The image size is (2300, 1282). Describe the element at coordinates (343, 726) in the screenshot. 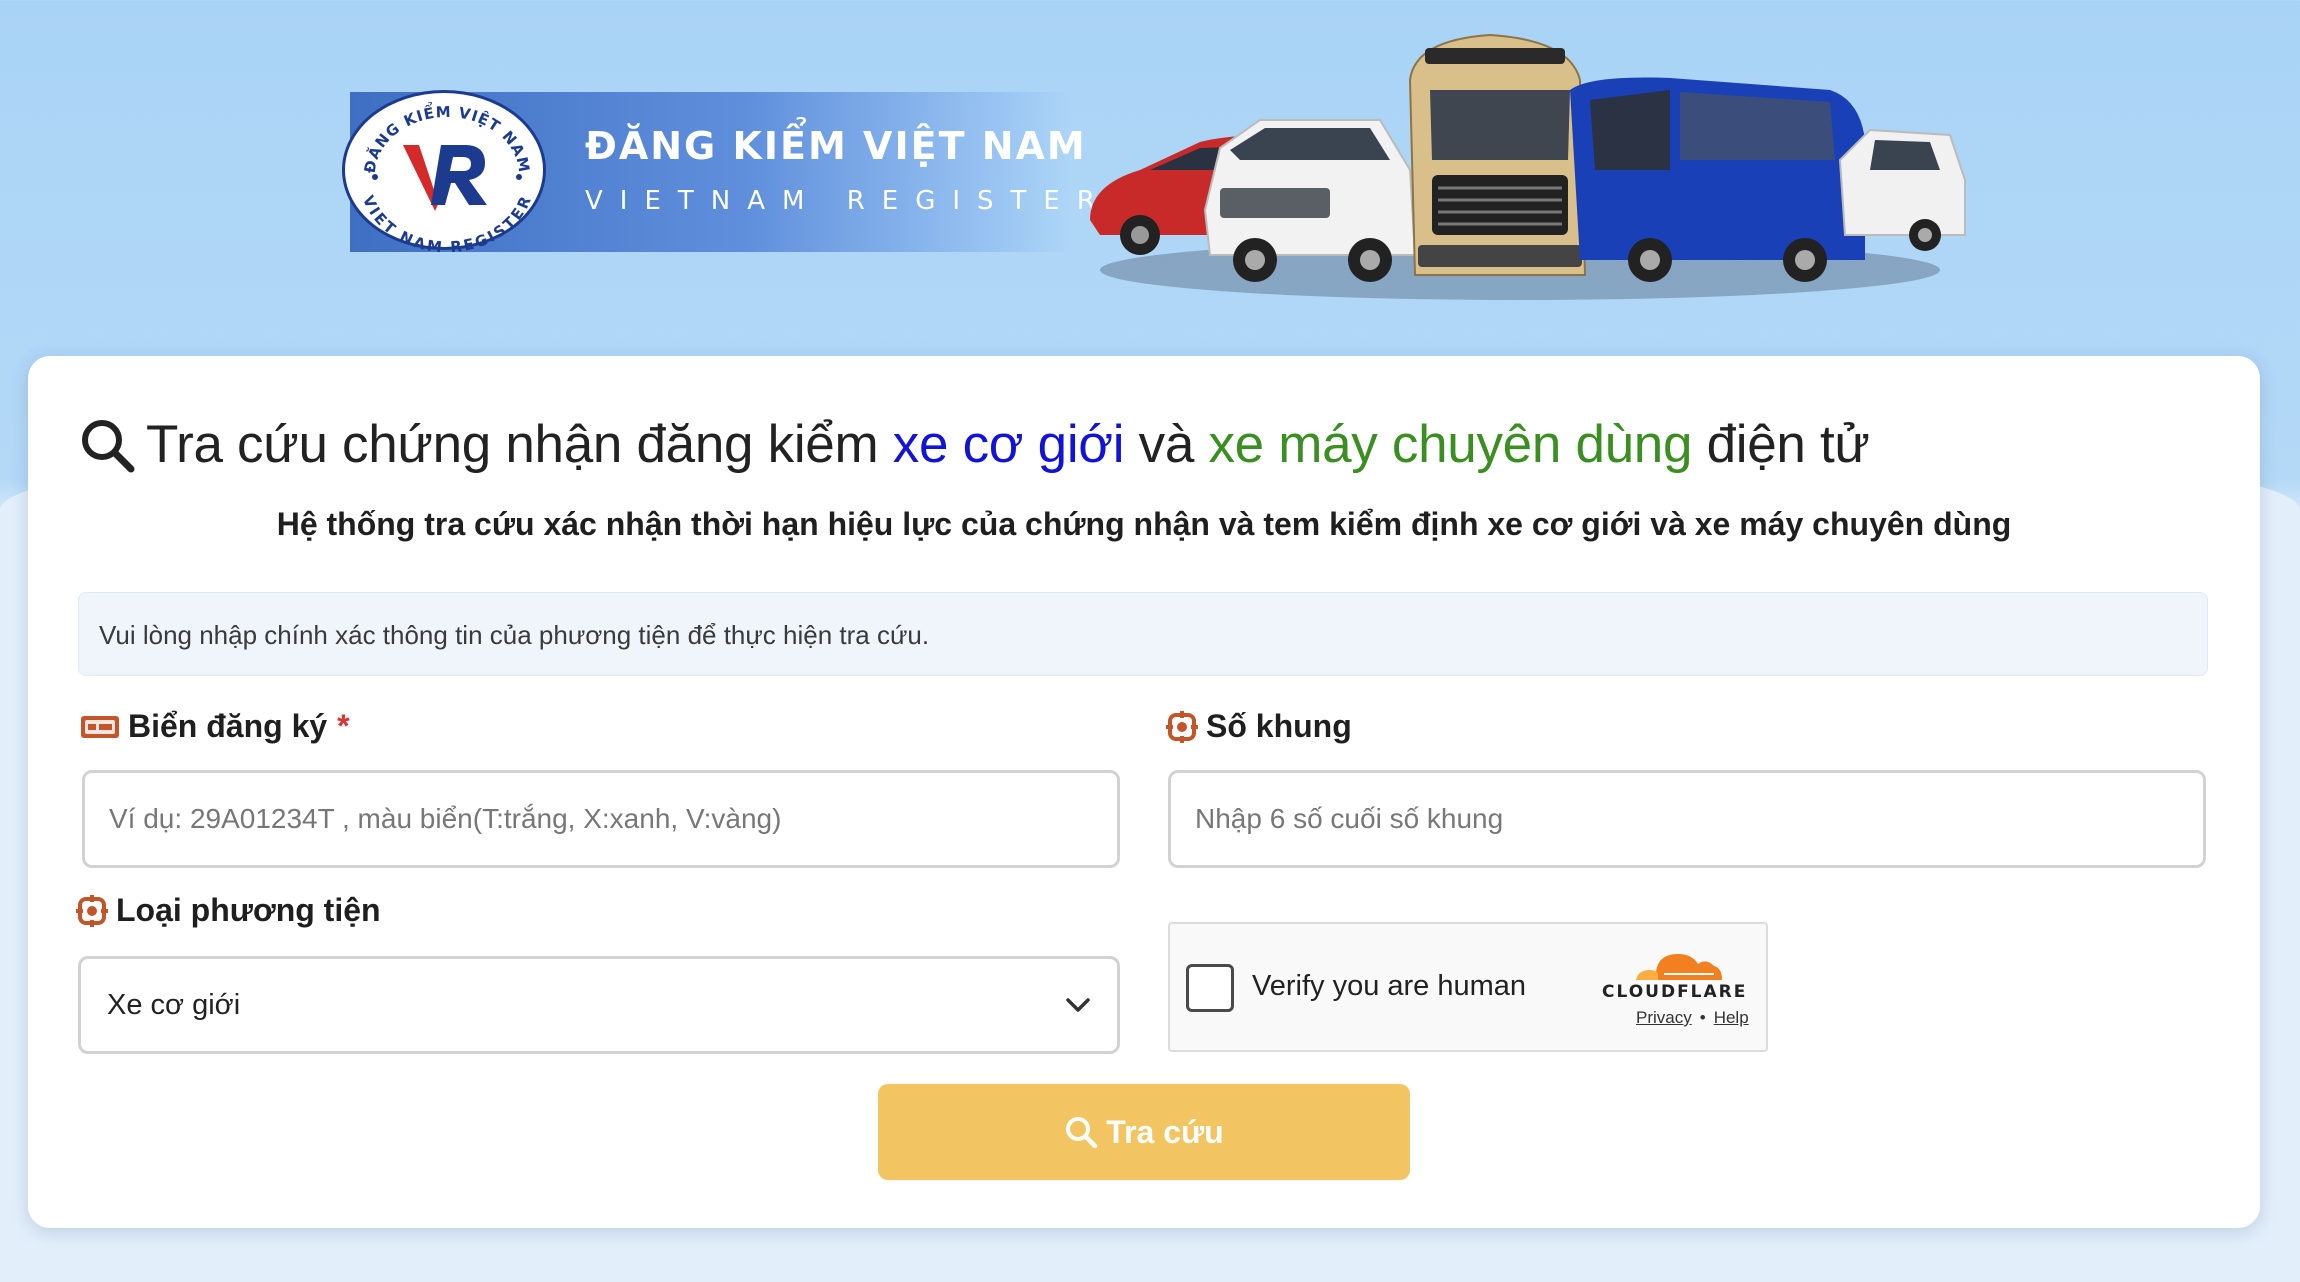

I see `required-marker: *` at that location.